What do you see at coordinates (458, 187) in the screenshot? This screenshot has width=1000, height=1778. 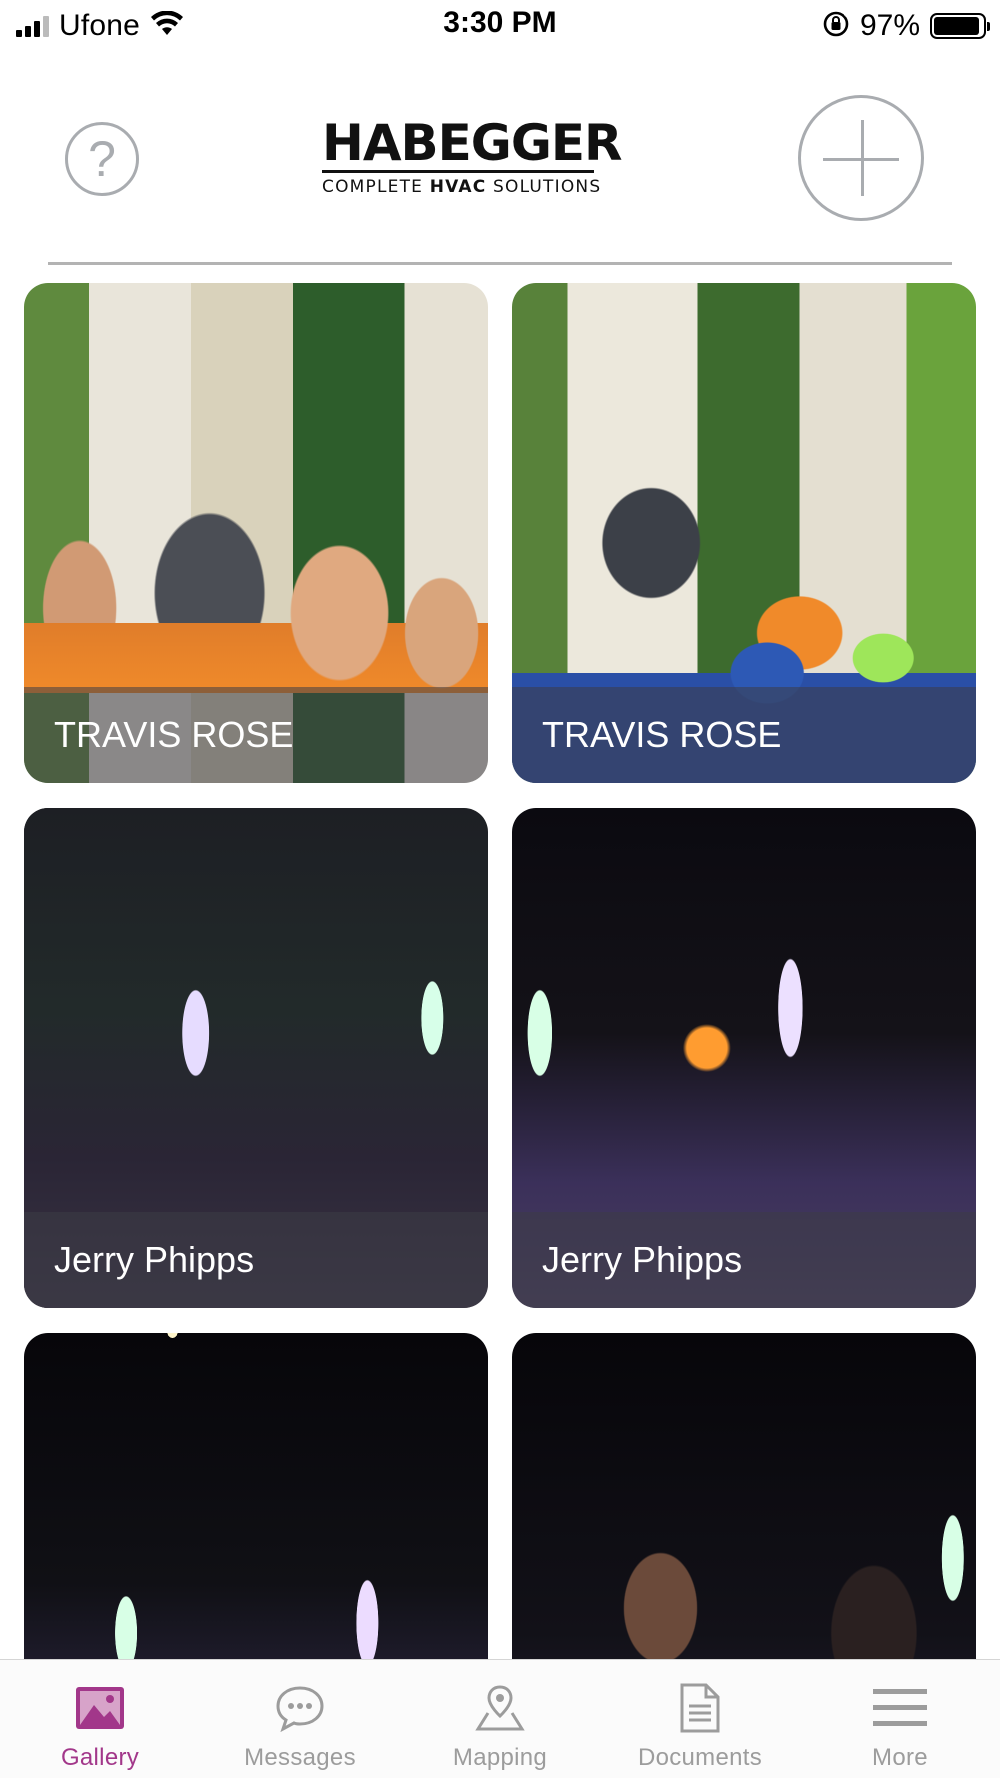 I see `logo-tagline-bold: HVAC` at bounding box center [458, 187].